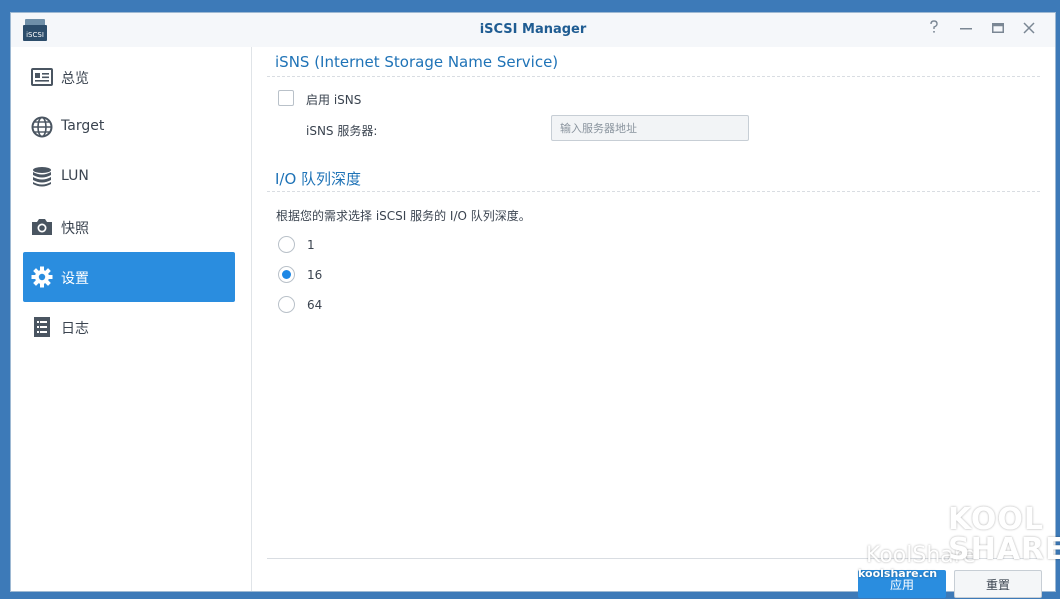  I want to click on sidebar-item-label: Target, so click(83, 126).